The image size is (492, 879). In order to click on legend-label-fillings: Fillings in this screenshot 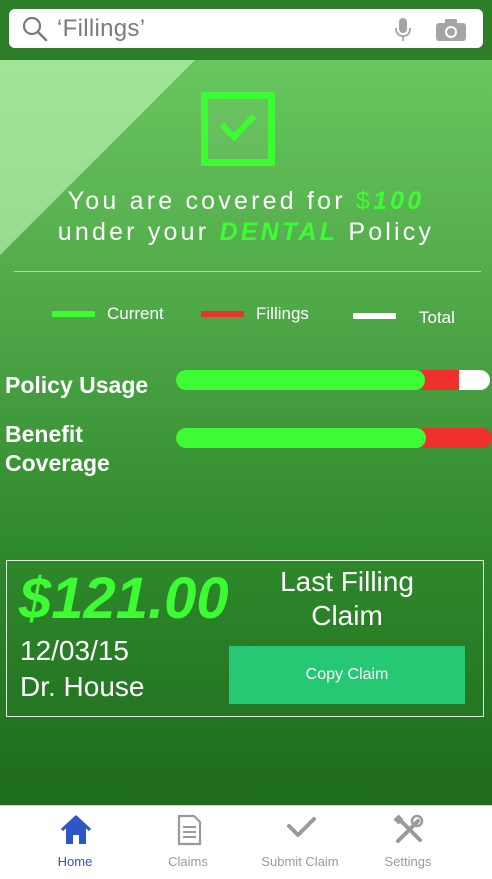, I will do `click(282, 313)`.